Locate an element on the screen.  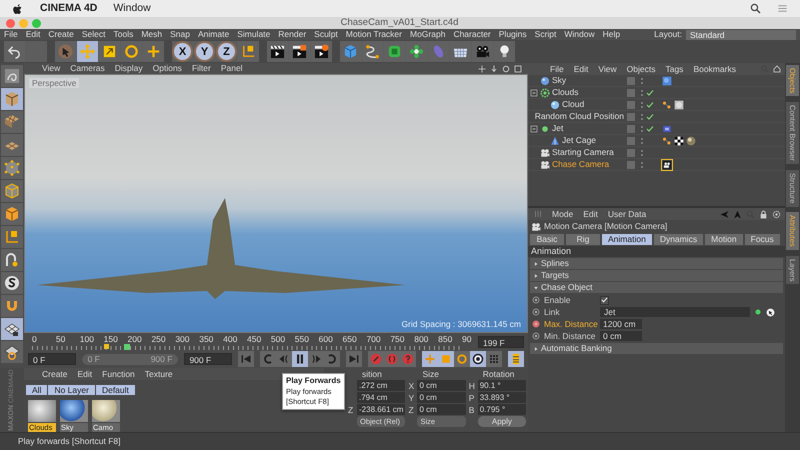
menu-item: Simulate is located at coordinates (253, 34).